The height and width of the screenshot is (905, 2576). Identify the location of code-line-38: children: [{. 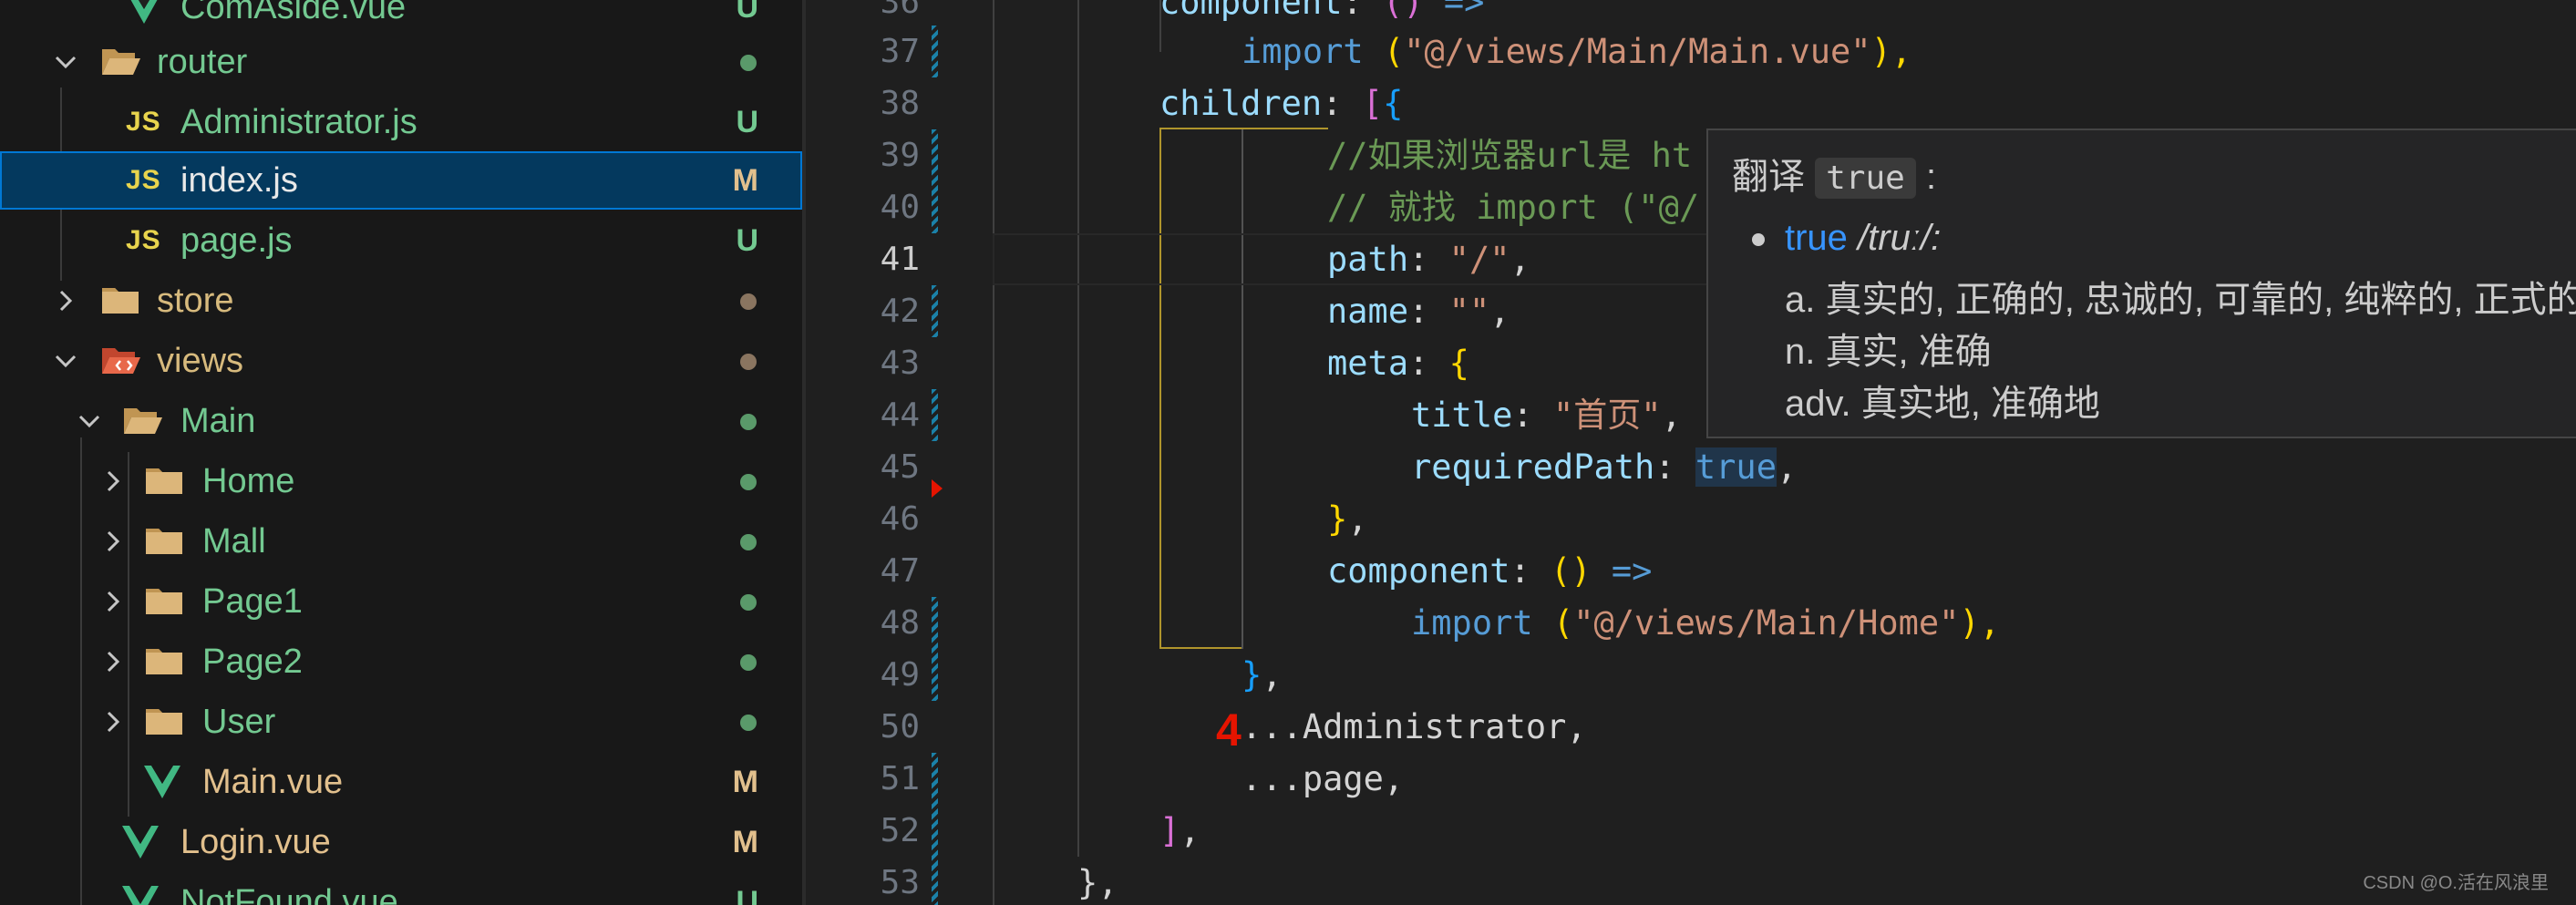
(1281, 103).